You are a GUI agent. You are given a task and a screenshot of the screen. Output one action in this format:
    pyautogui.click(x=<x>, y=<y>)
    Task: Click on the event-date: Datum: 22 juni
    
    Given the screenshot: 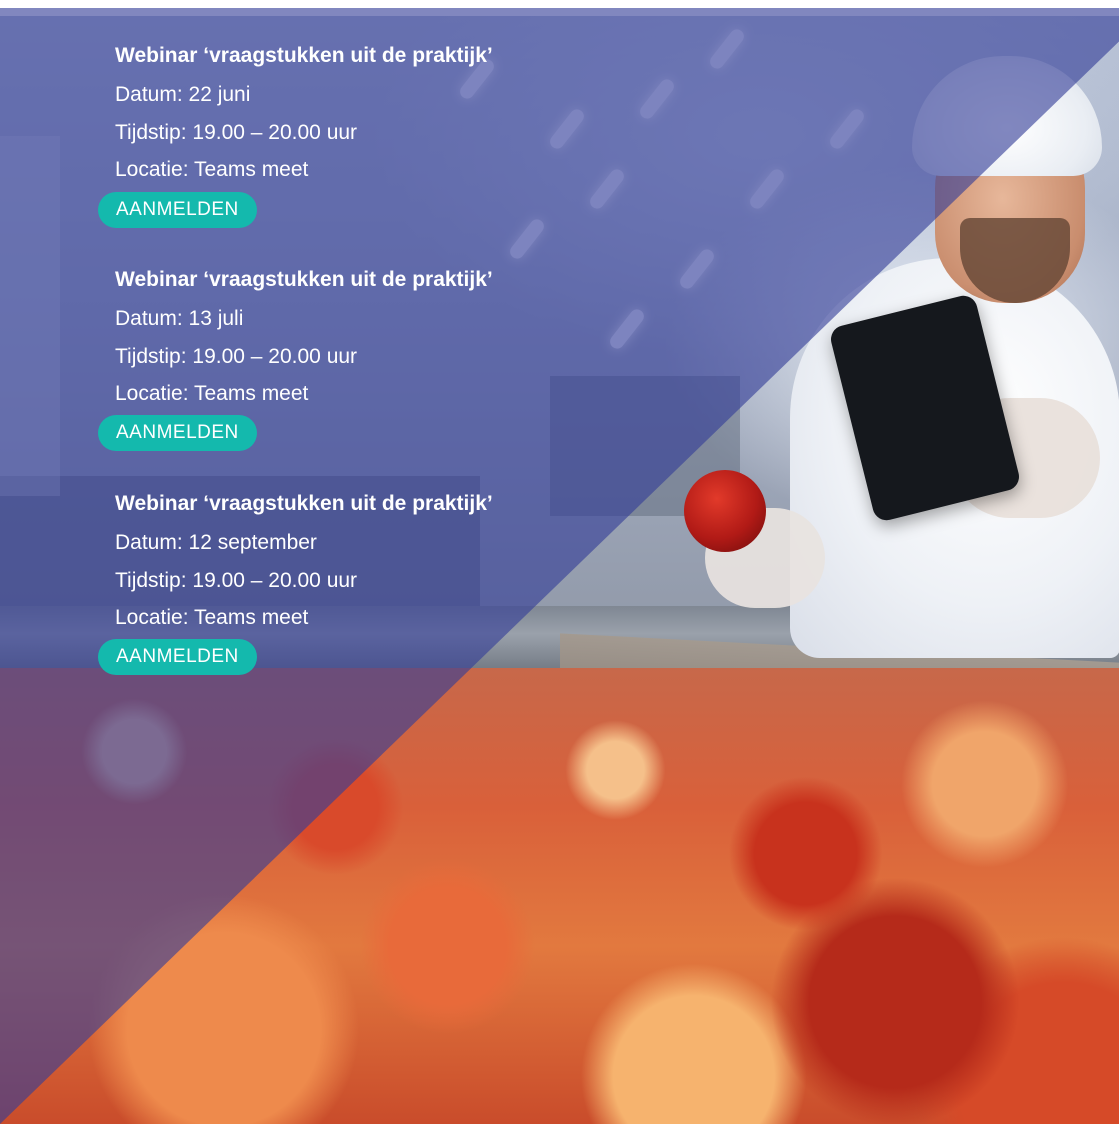 What is the action you would take?
    pyautogui.click(x=183, y=94)
    